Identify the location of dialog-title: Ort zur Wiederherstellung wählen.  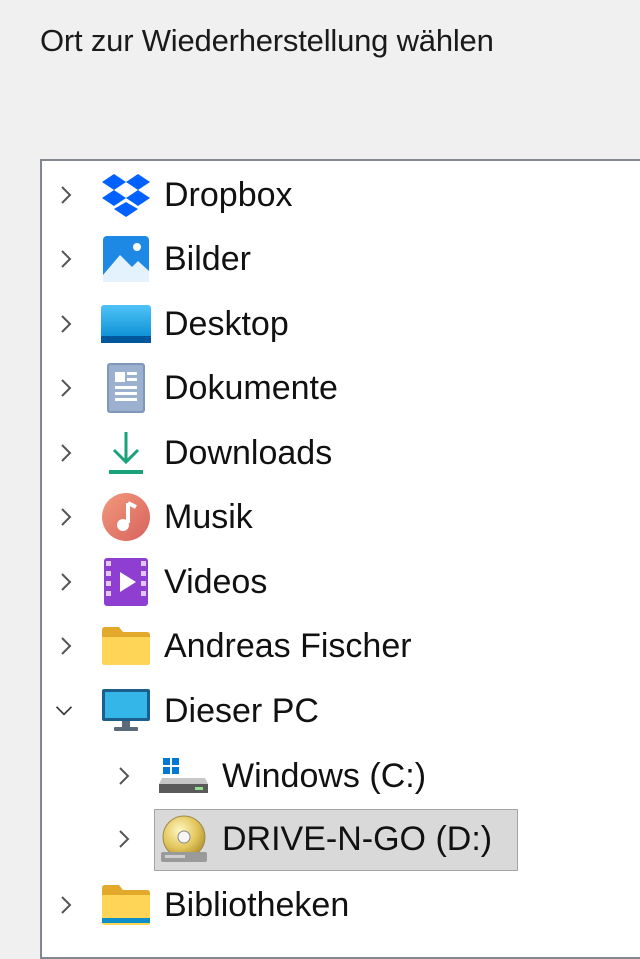
(267, 40).